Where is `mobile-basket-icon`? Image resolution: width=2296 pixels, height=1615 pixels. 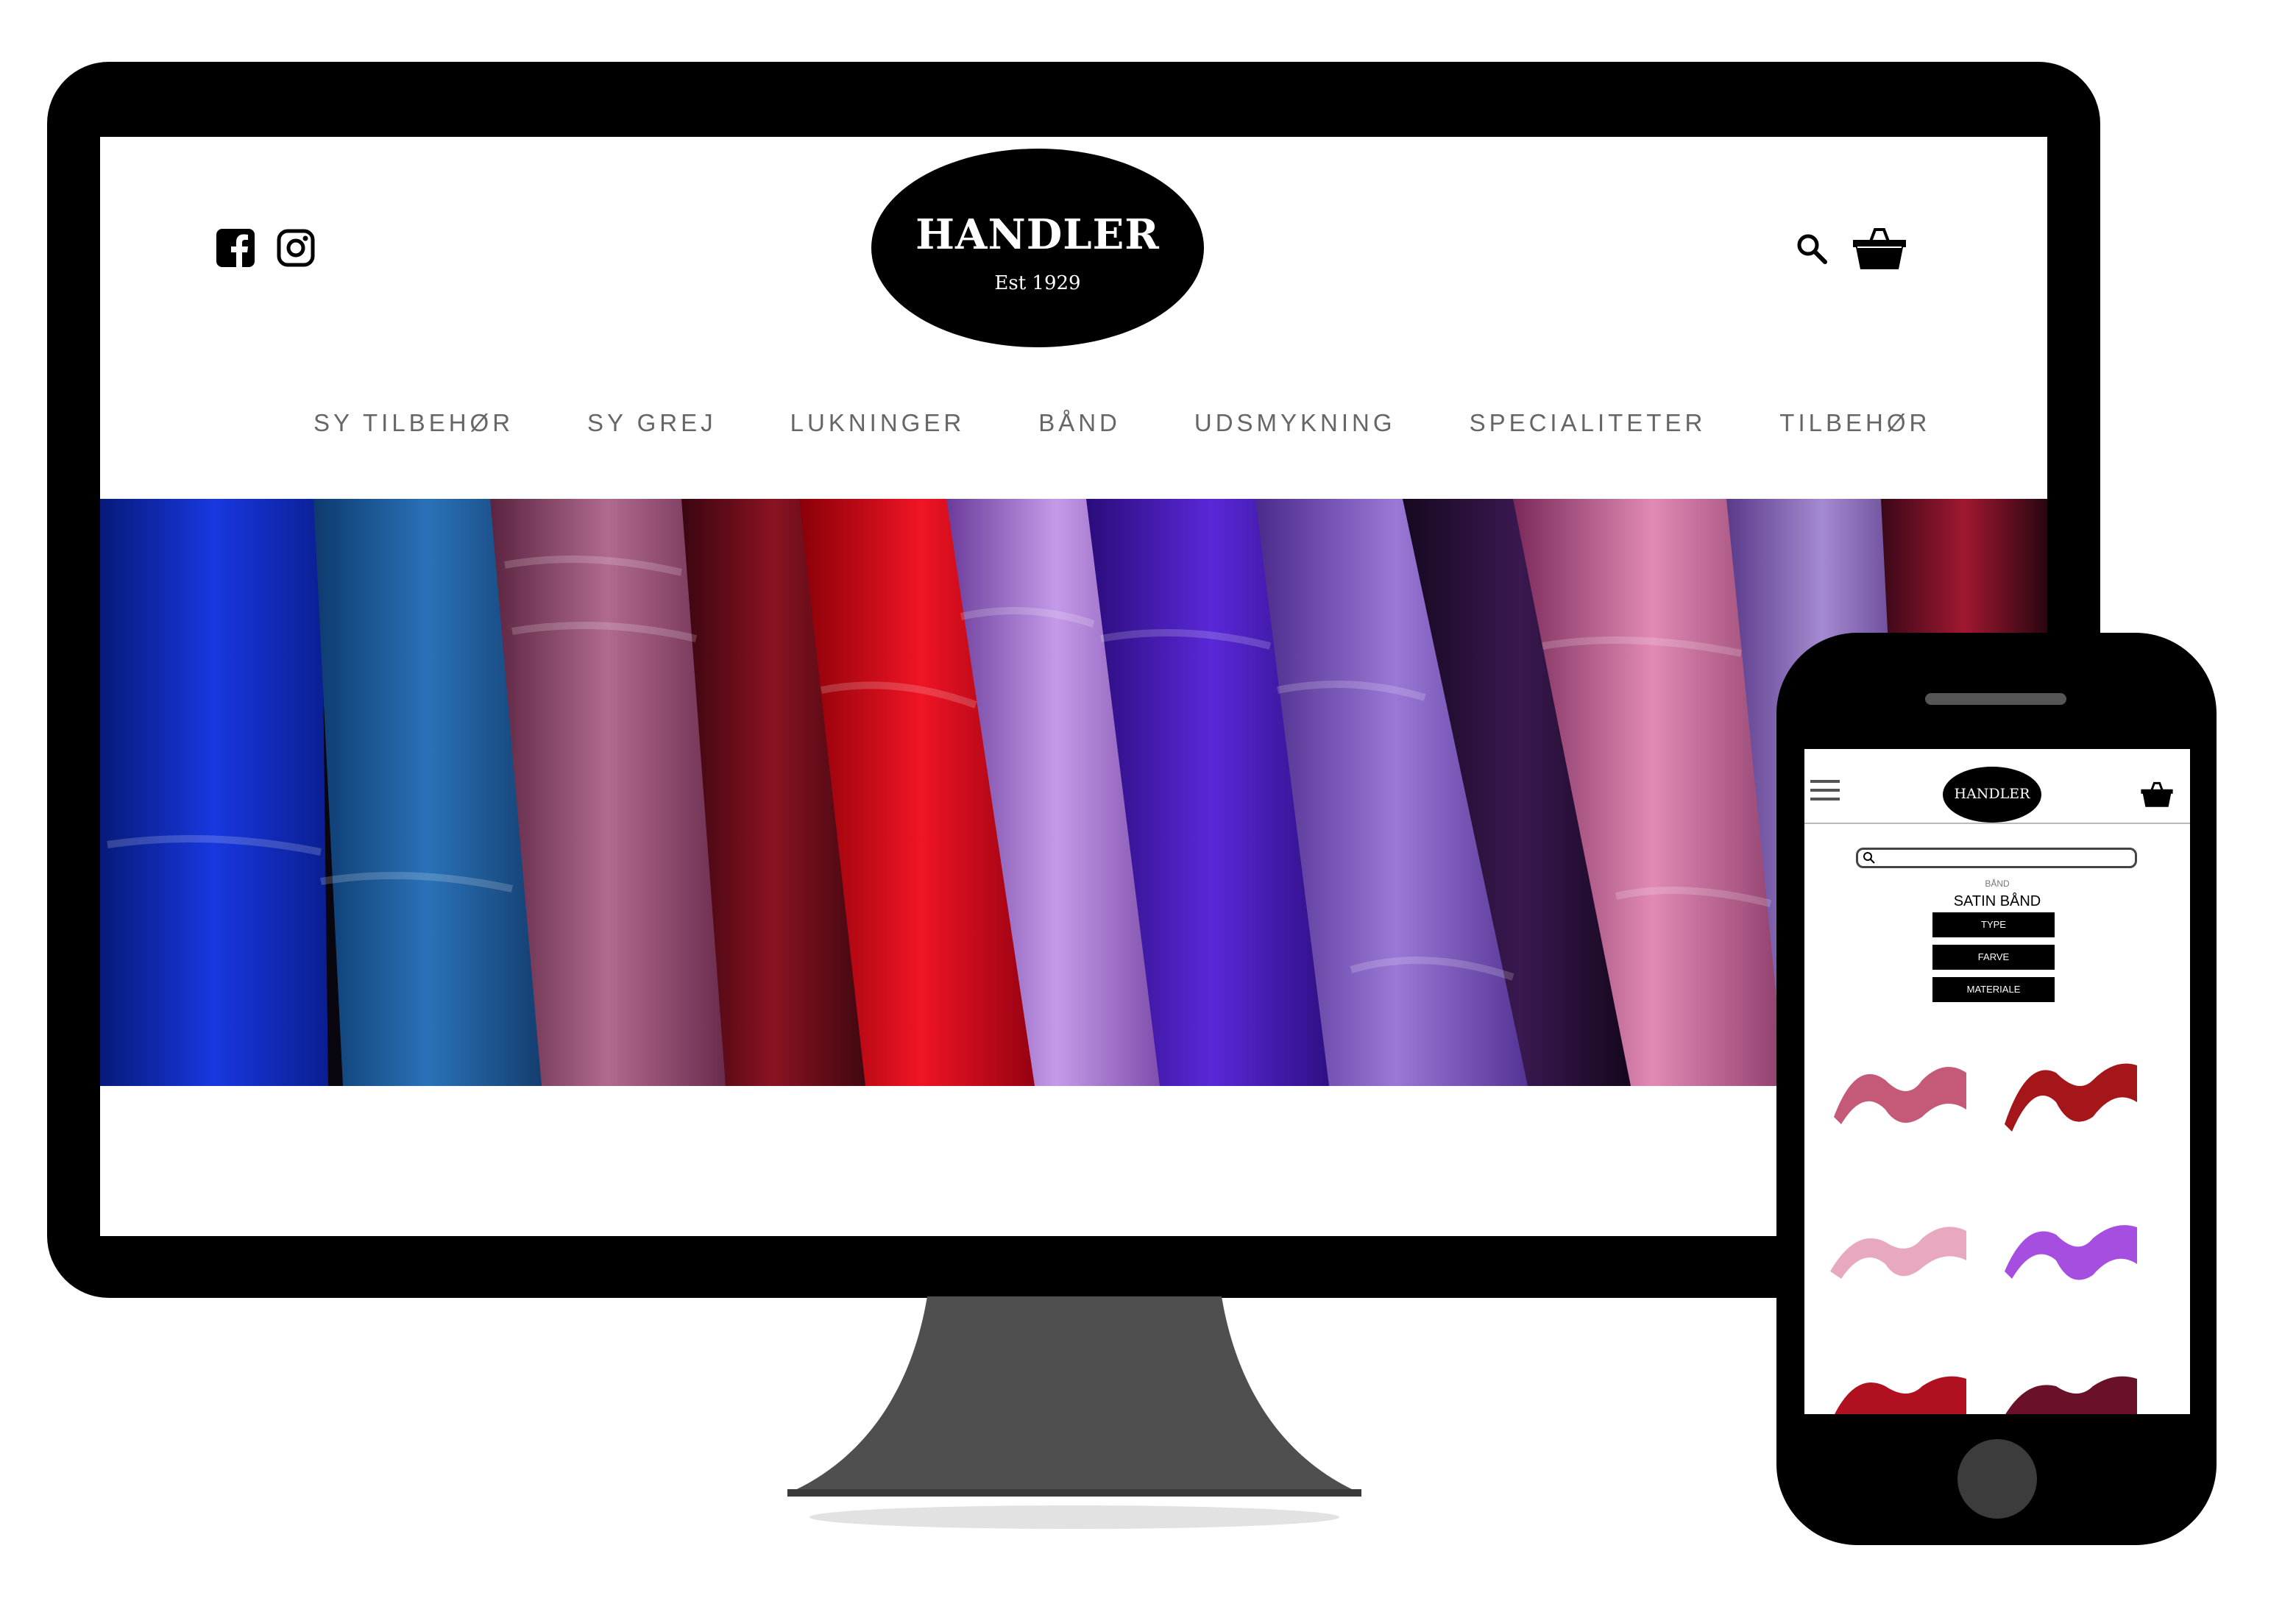
mobile-basket-icon is located at coordinates (2157, 794).